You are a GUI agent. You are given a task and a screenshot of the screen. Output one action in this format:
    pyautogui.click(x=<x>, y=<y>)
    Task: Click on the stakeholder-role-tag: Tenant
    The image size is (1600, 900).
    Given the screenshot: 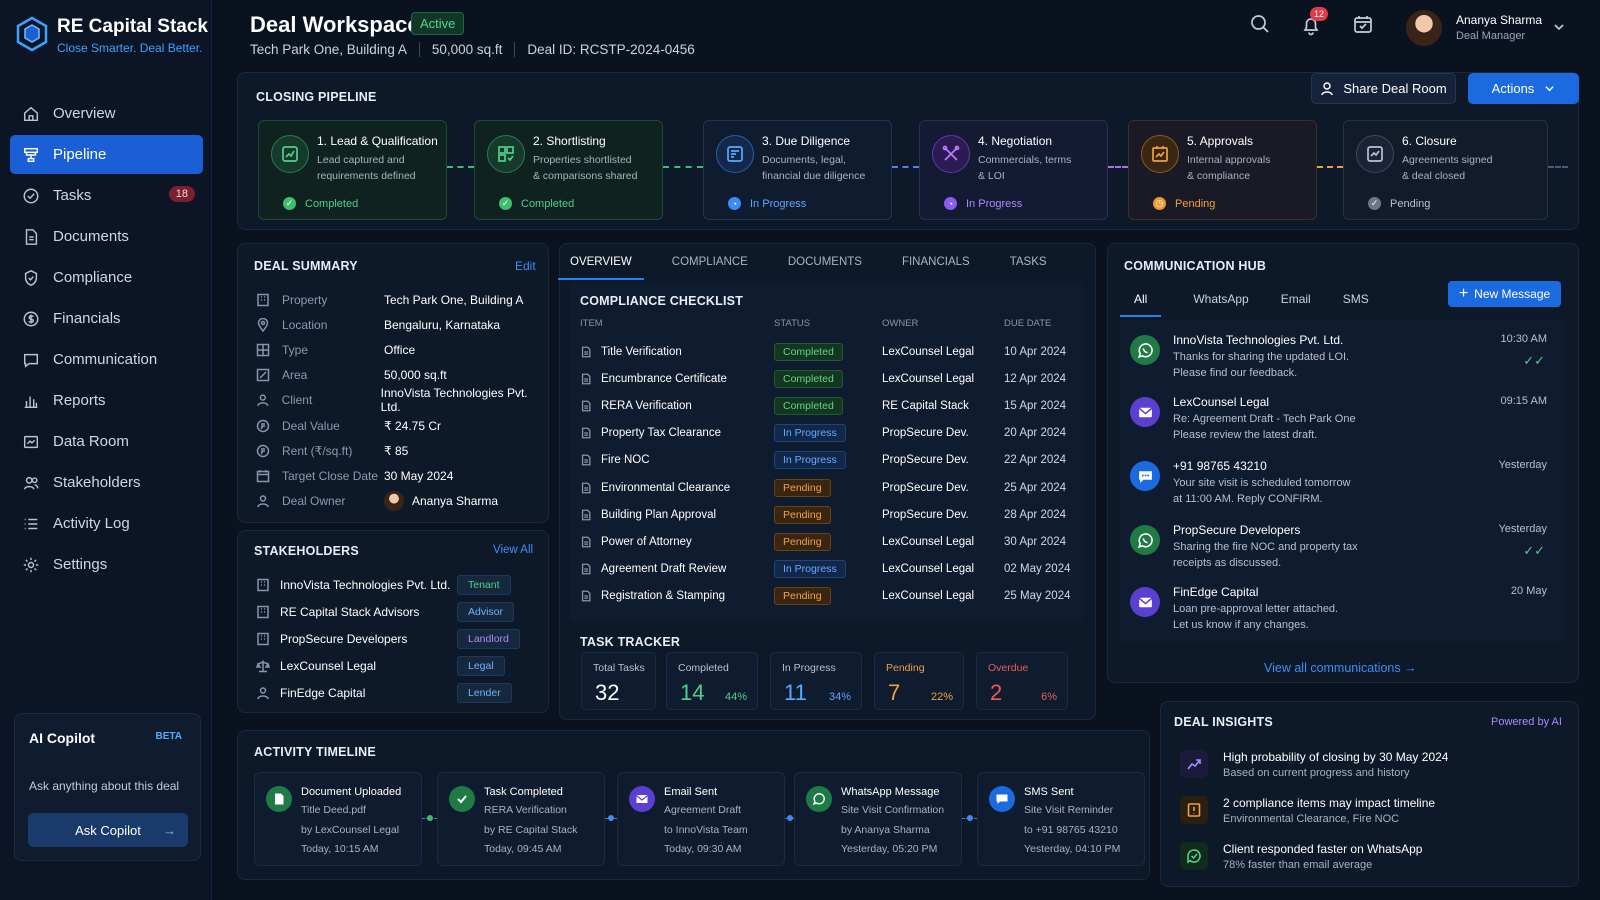 What is the action you would take?
    pyautogui.click(x=484, y=584)
    